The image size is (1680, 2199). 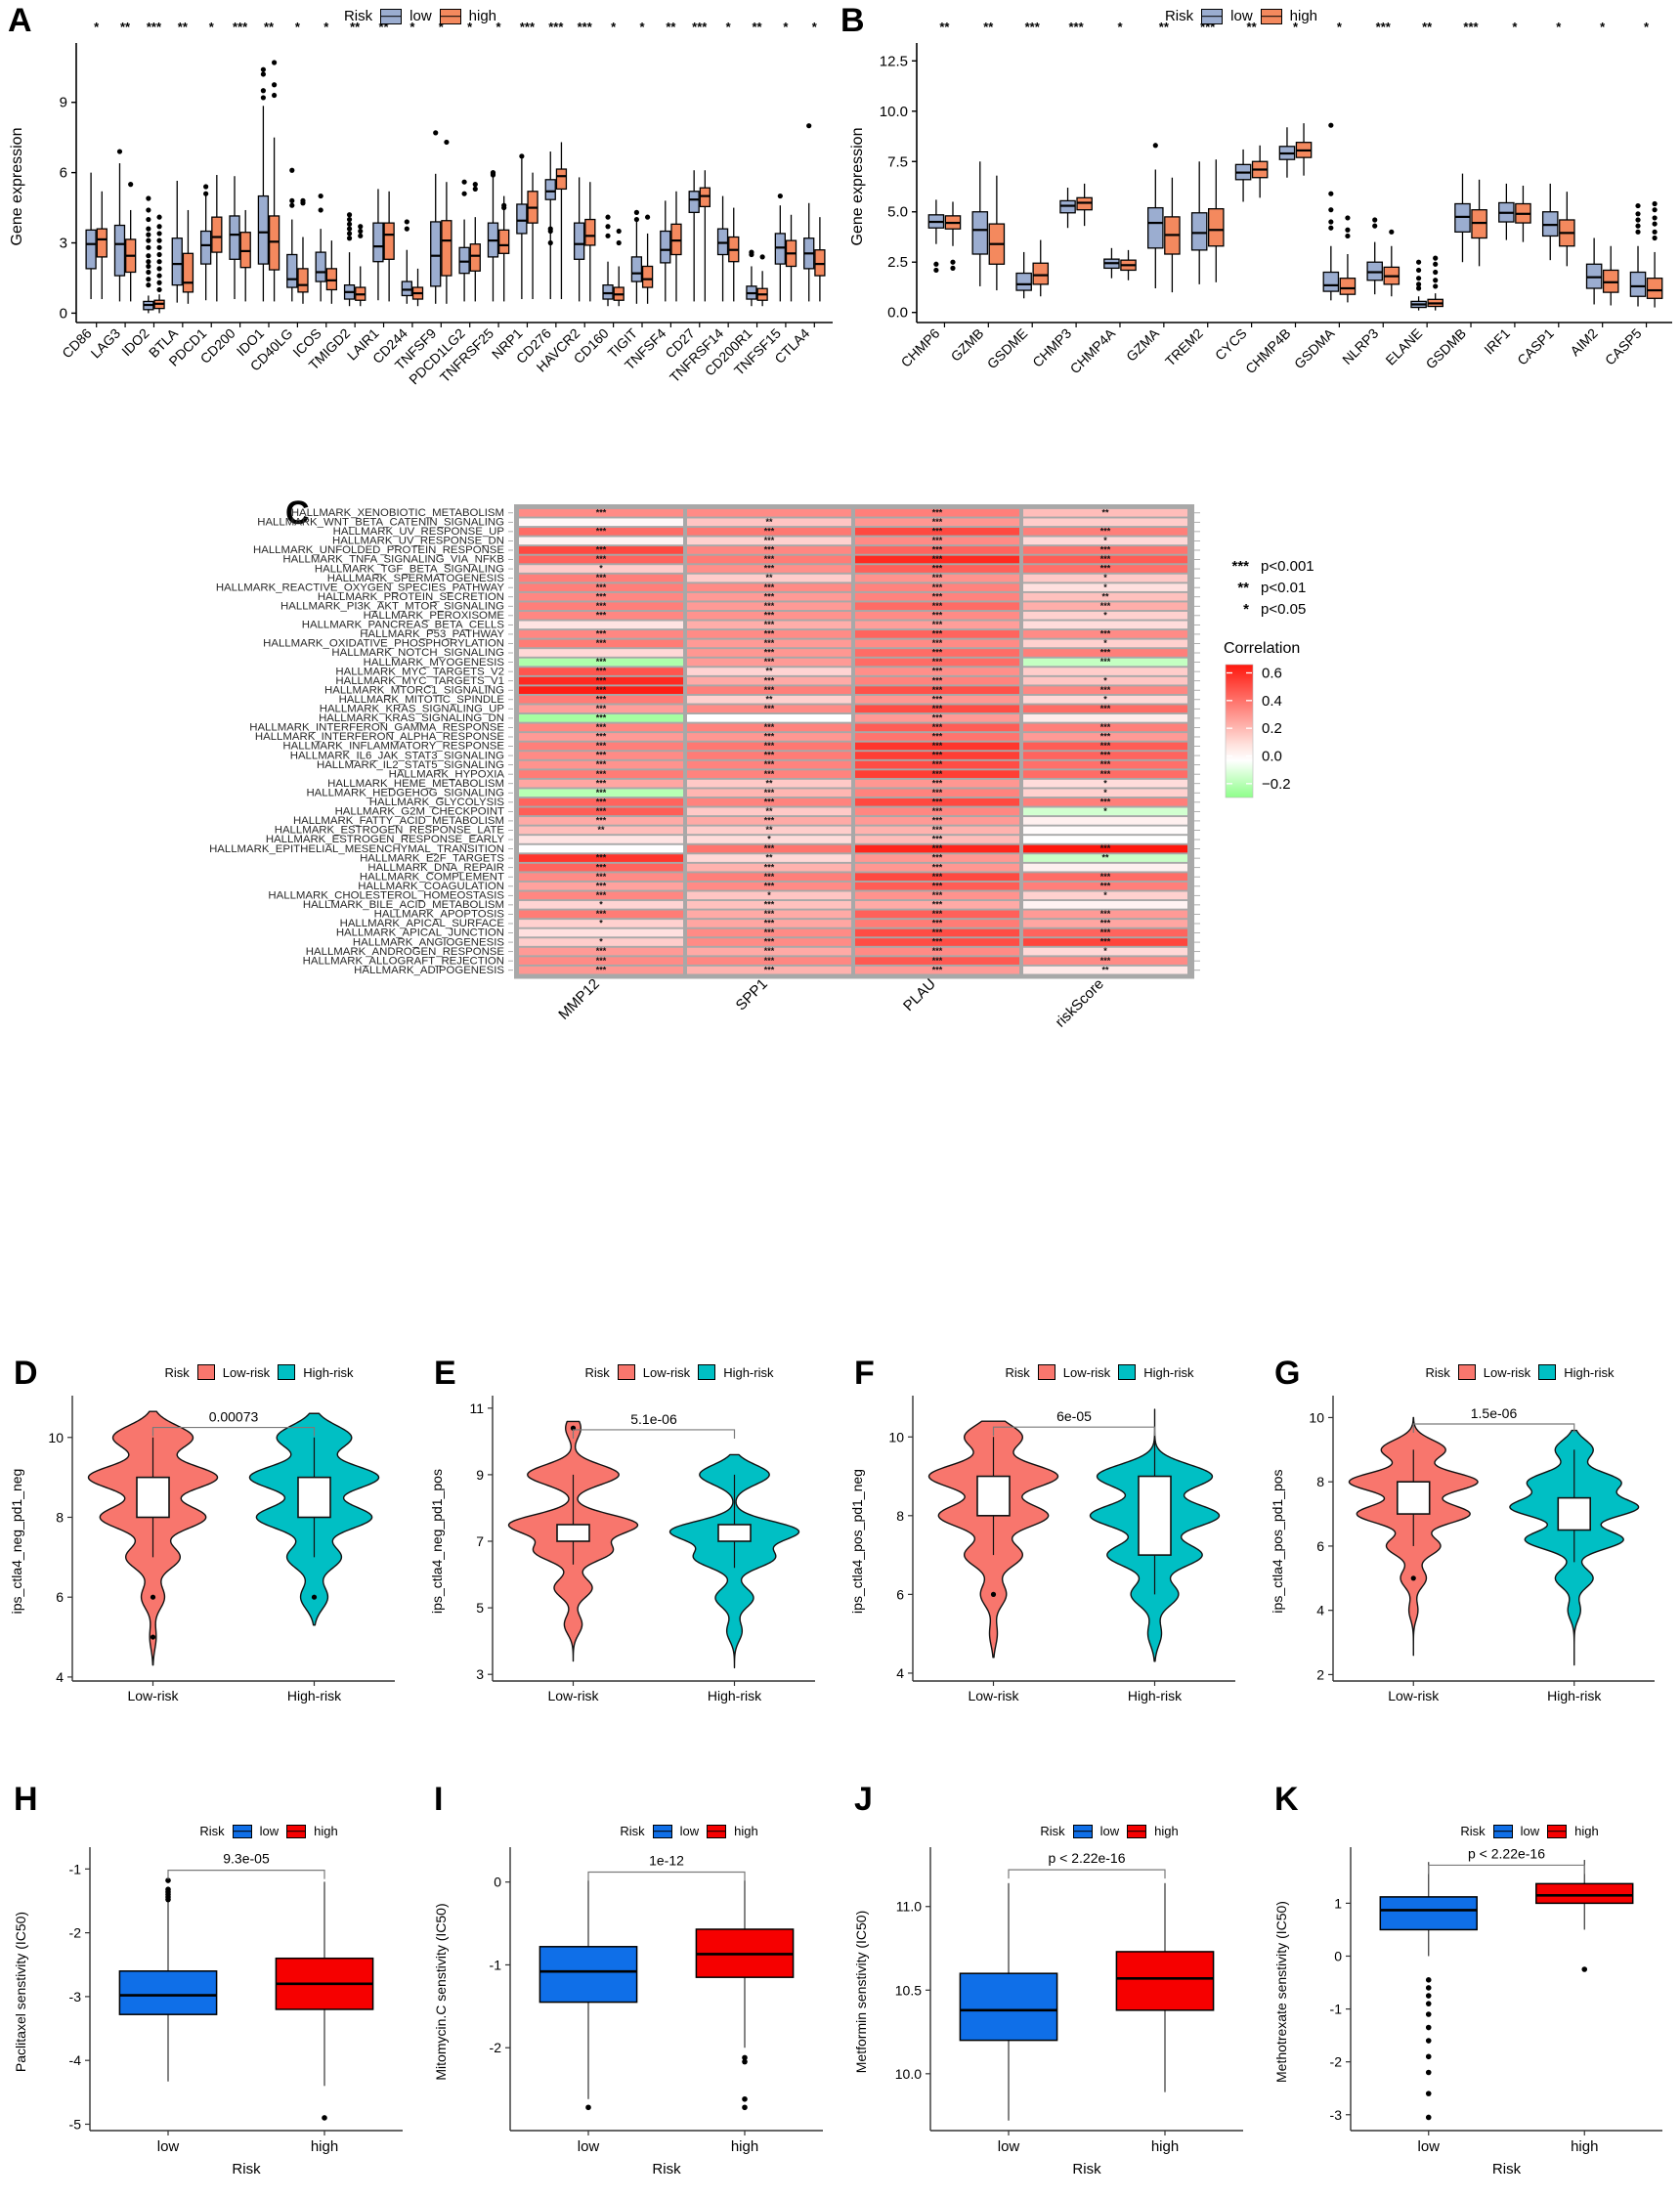 I want to click on legend-label-high: high, so click(x=326, y=1831).